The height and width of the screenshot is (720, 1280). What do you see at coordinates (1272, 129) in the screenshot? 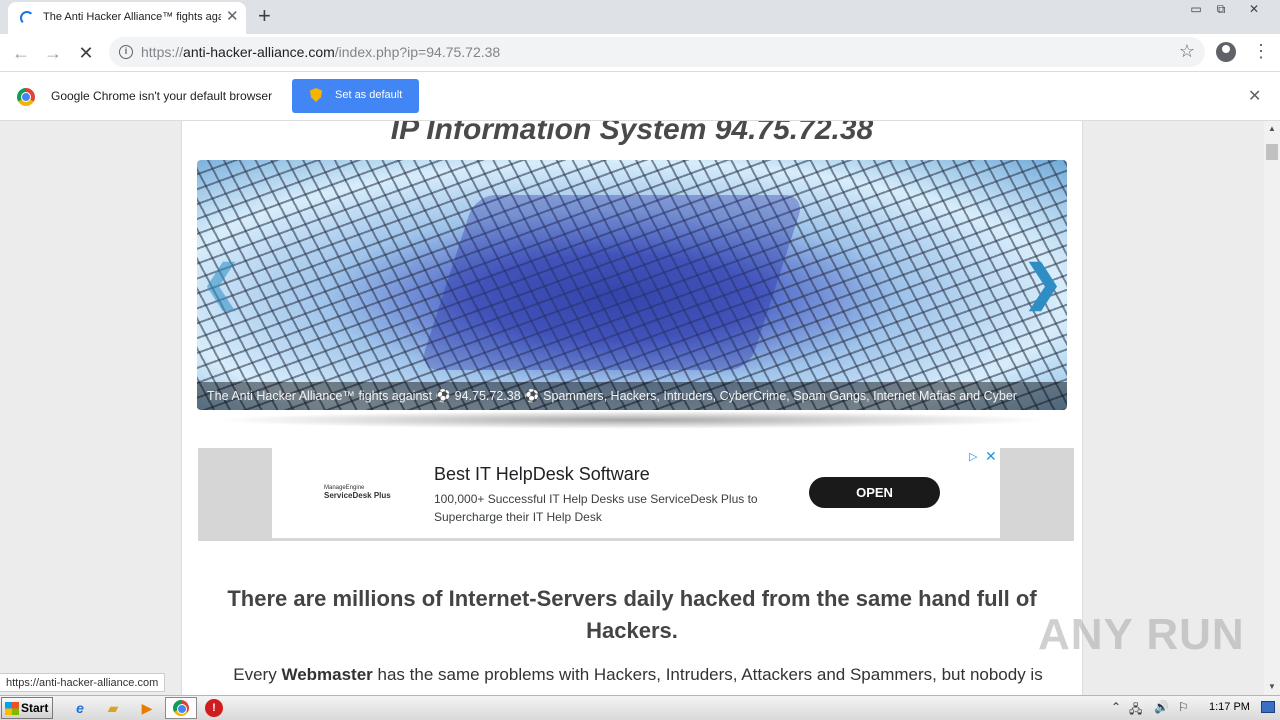
I see `scroll-up-icon: ▲` at bounding box center [1272, 129].